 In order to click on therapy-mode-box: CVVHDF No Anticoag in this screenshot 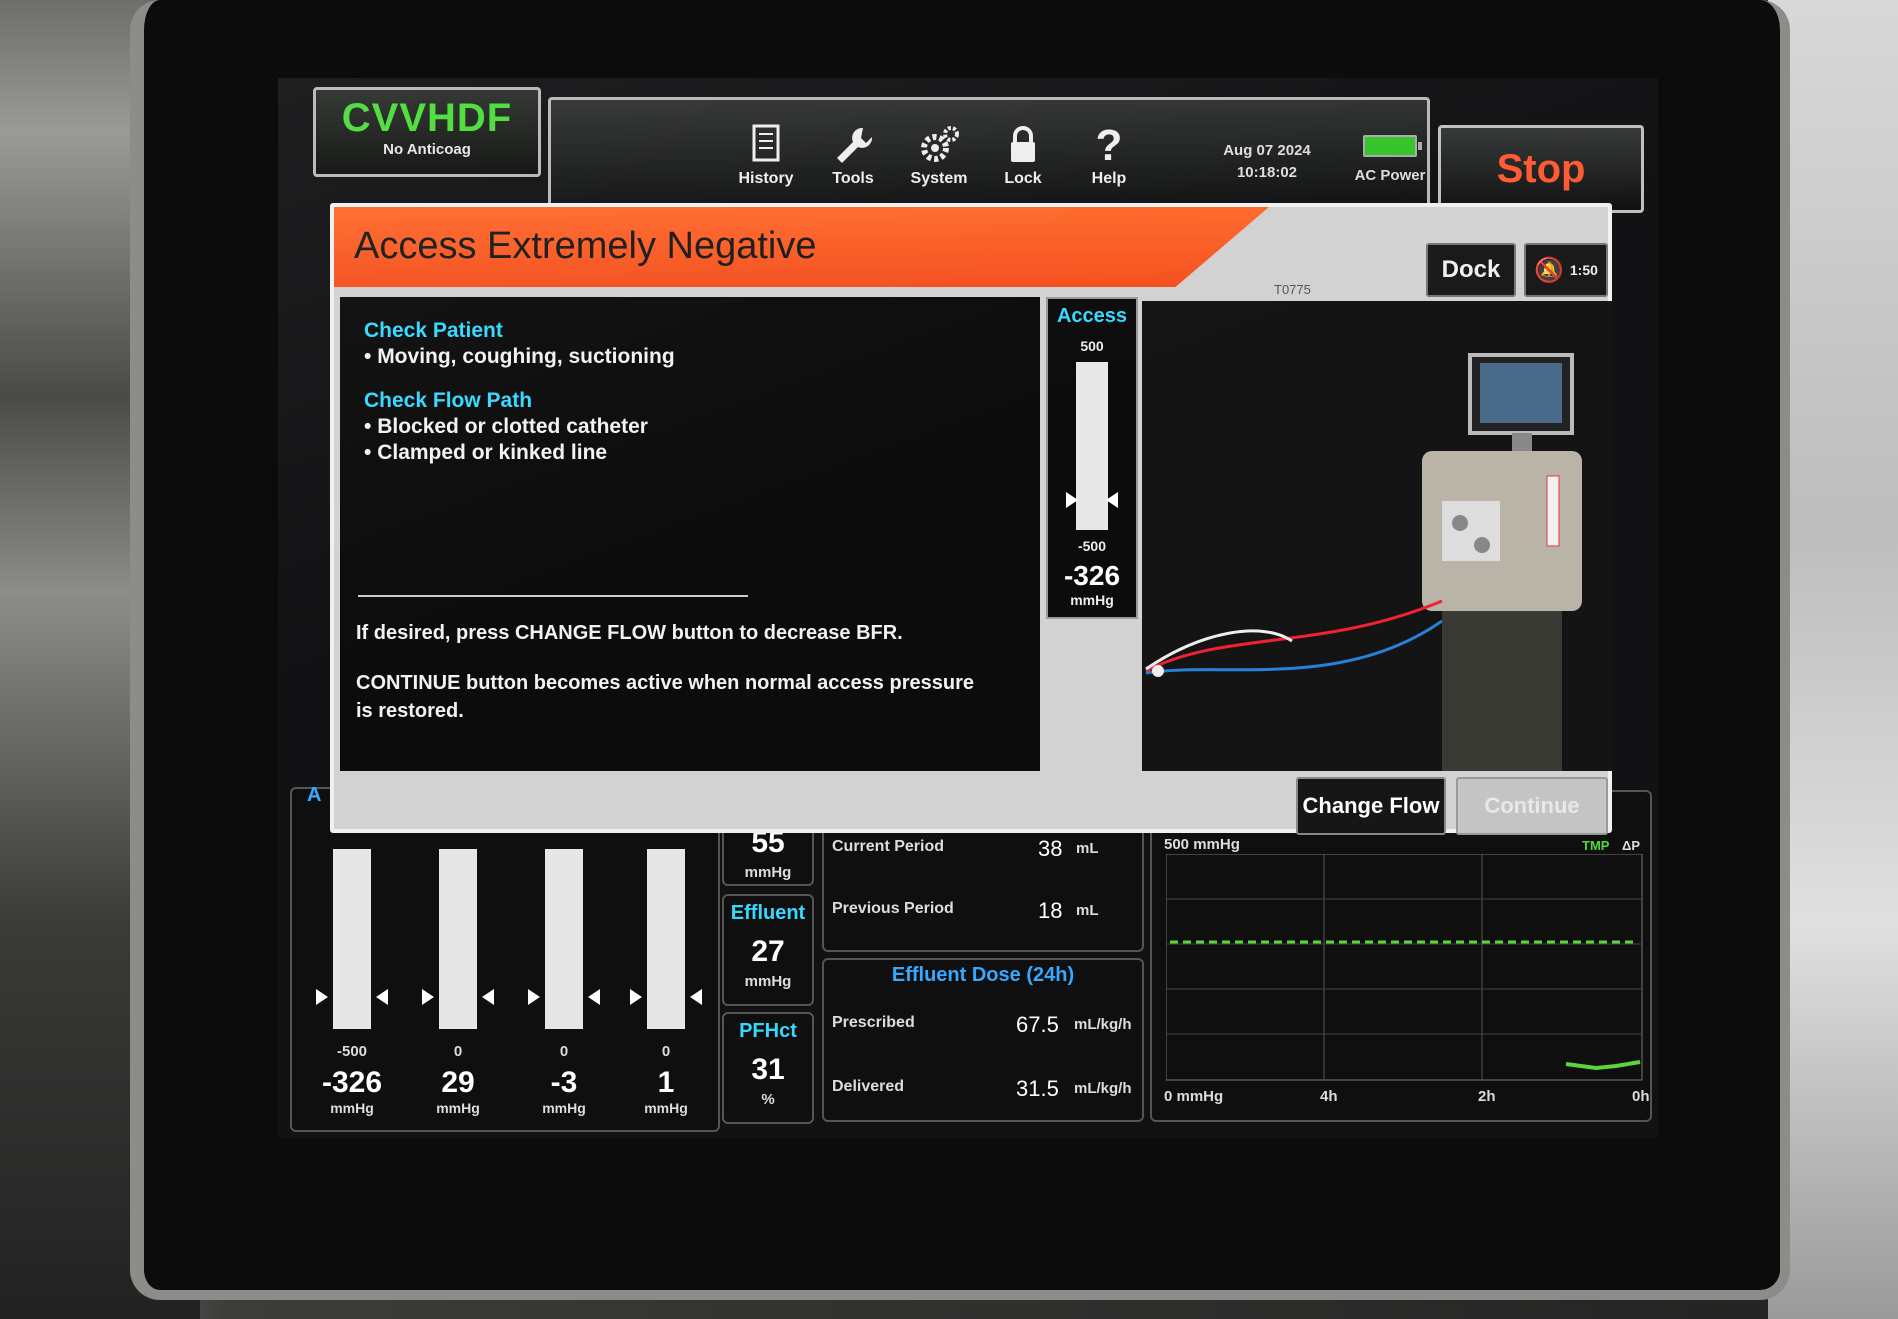, I will do `click(427, 132)`.